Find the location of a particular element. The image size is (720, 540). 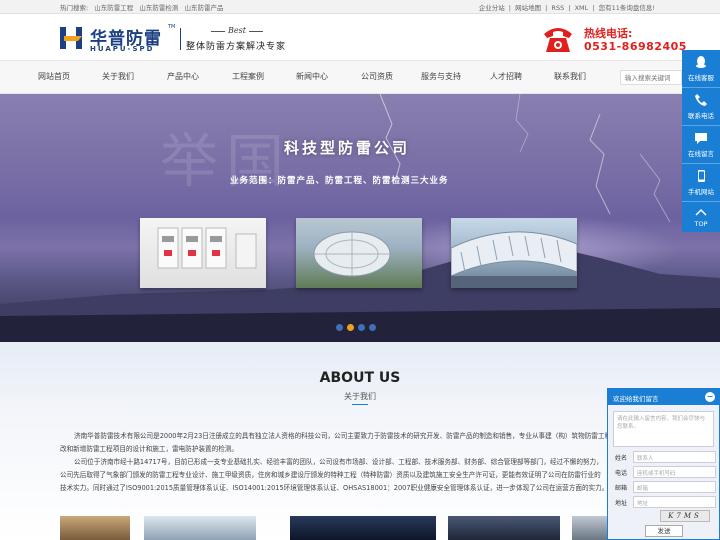

logo-trademark: TM is located at coordinates (172, 27).